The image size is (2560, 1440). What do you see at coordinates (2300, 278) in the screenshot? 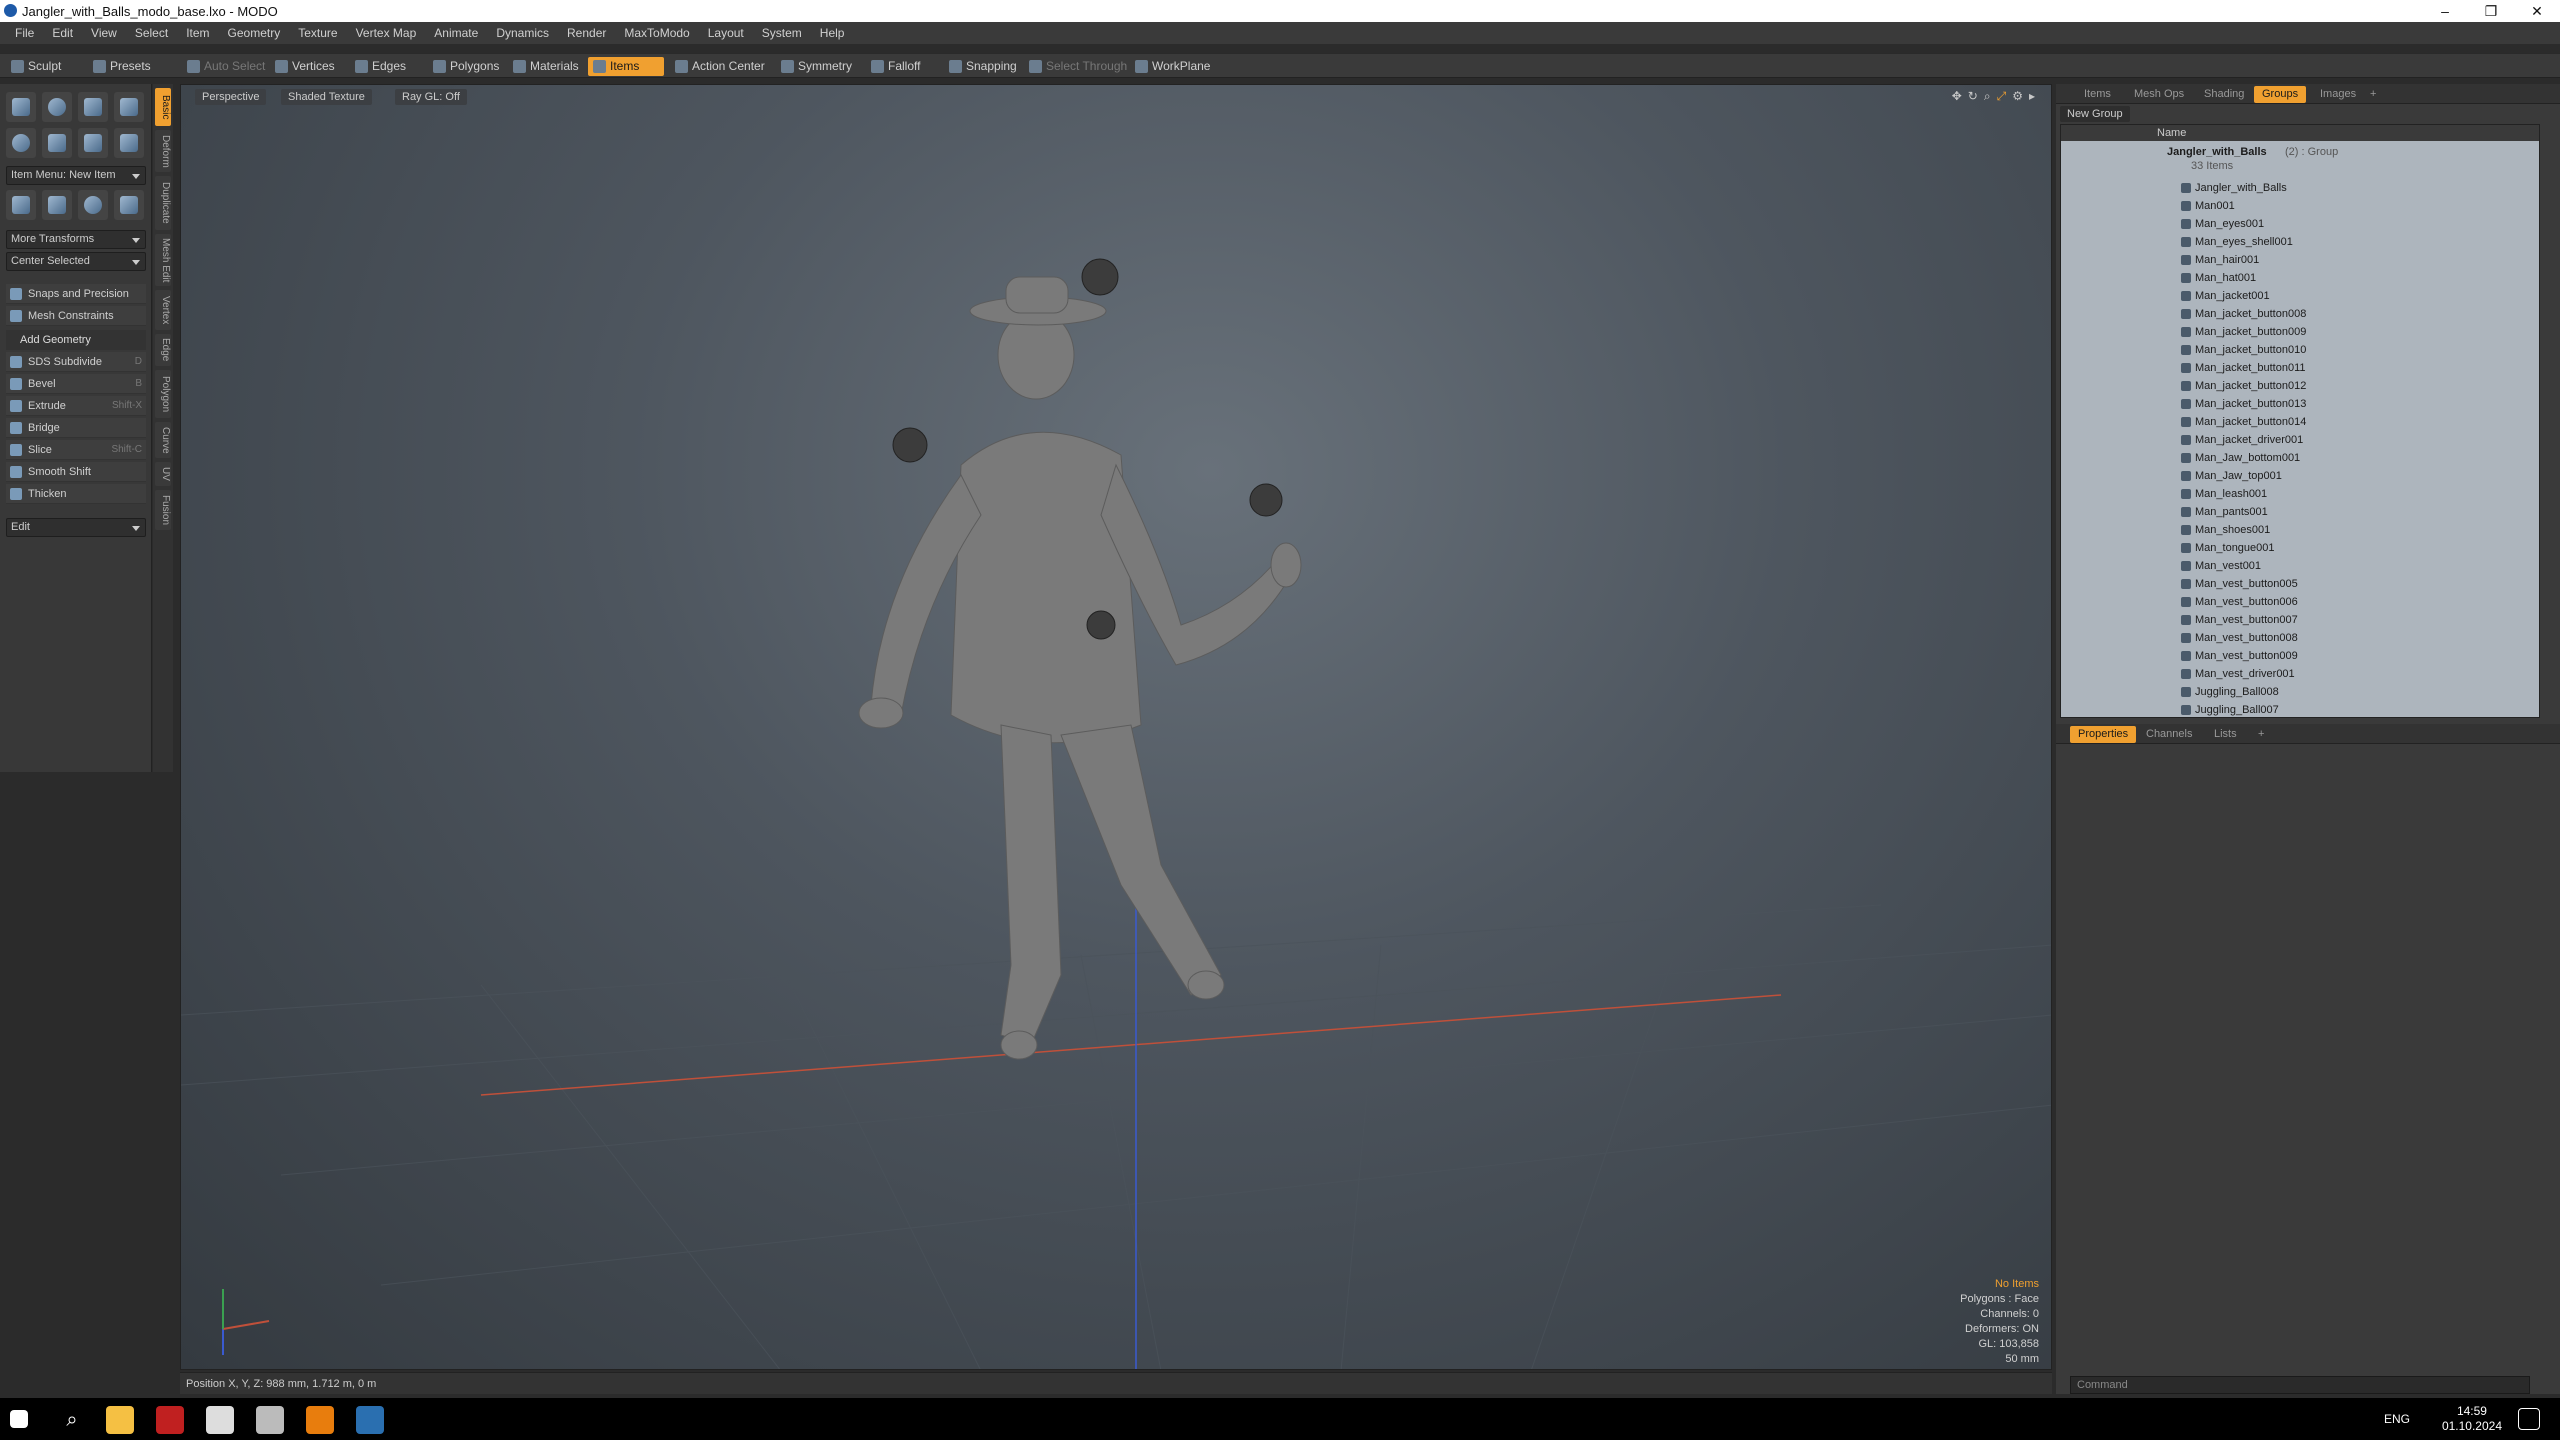
I see `group-item-row: Man_hat001` at bounding box center [2300, 278].